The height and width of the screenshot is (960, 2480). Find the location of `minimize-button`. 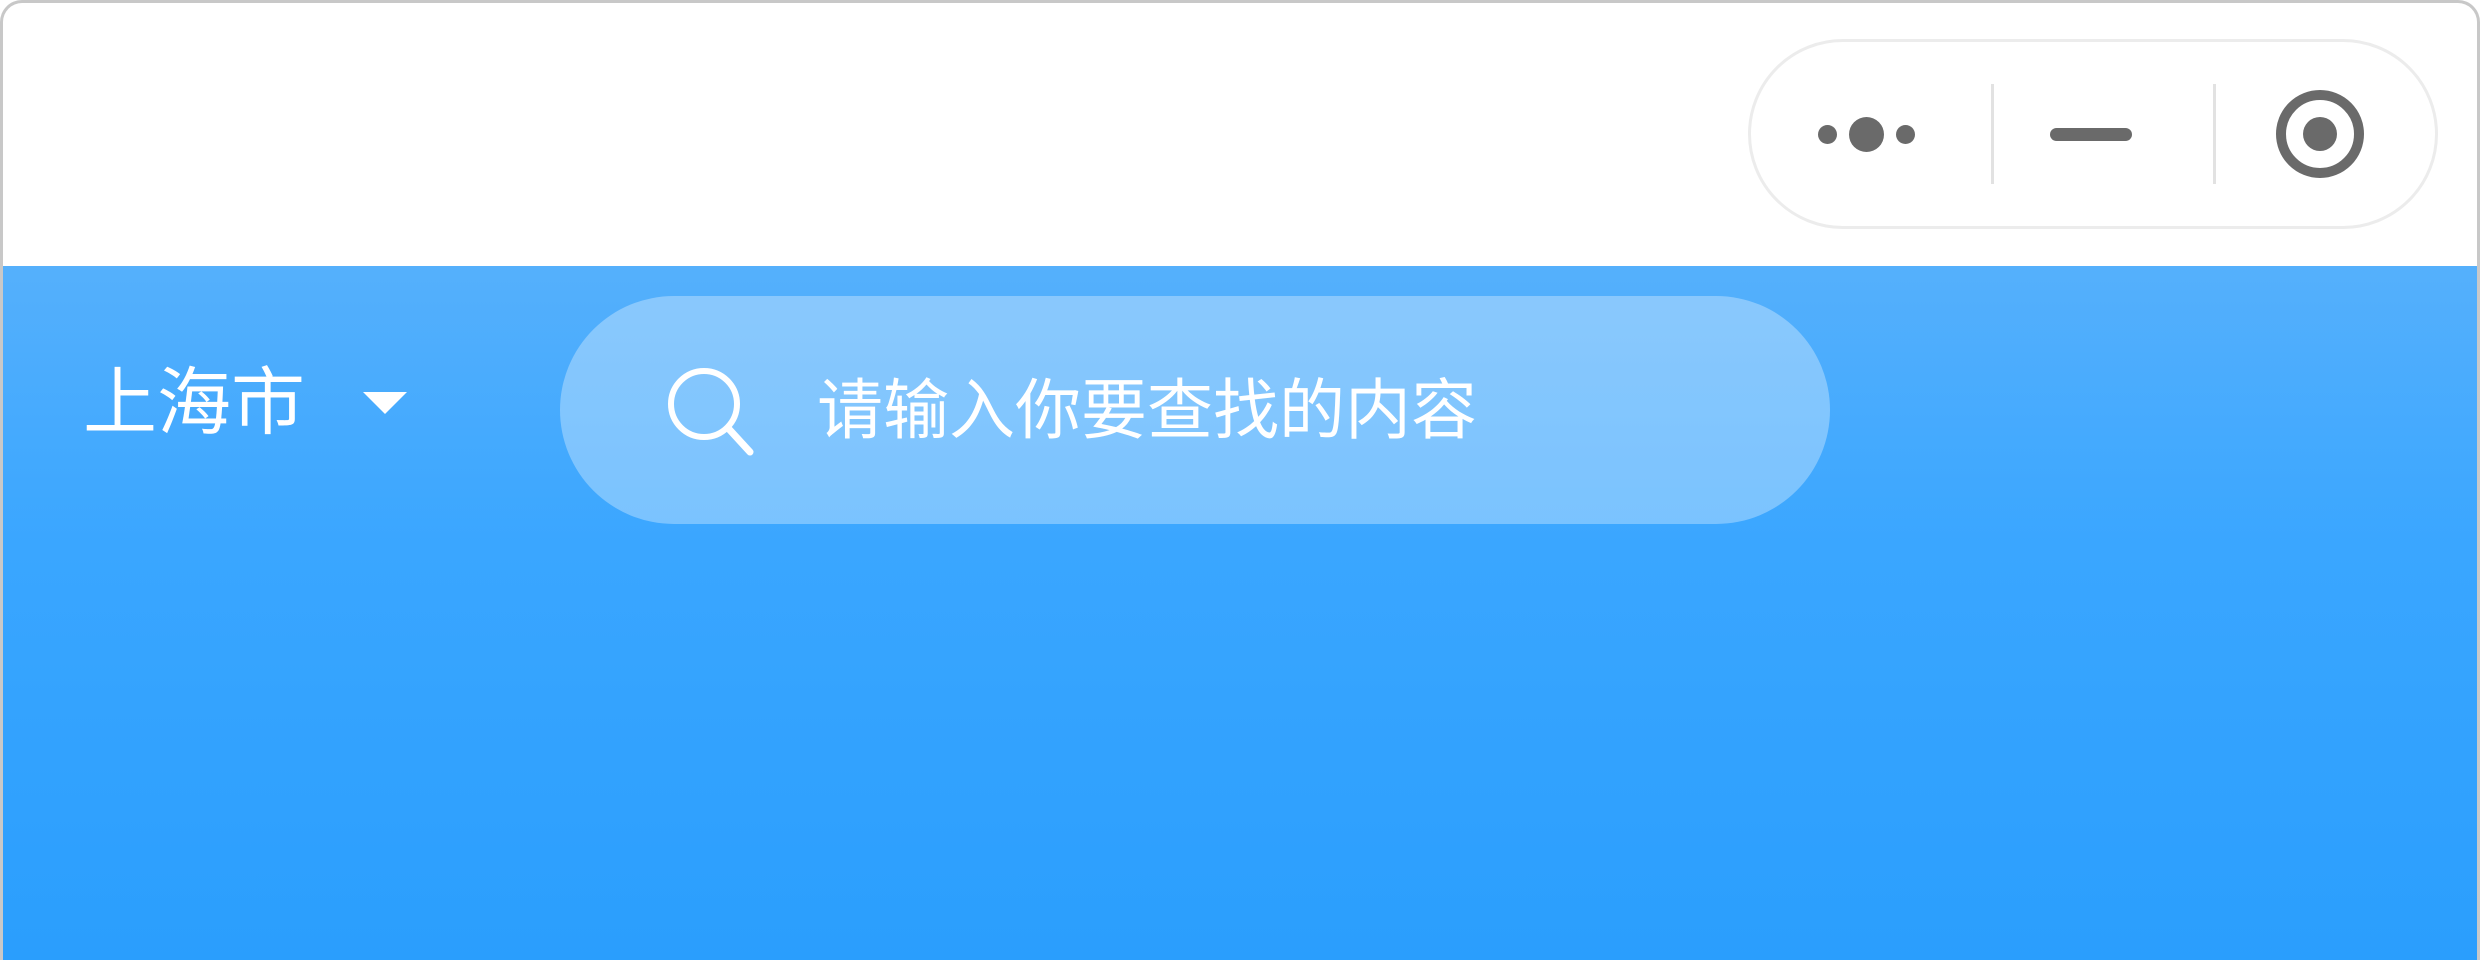

minimize-button is located at coordinates (2091, 134).